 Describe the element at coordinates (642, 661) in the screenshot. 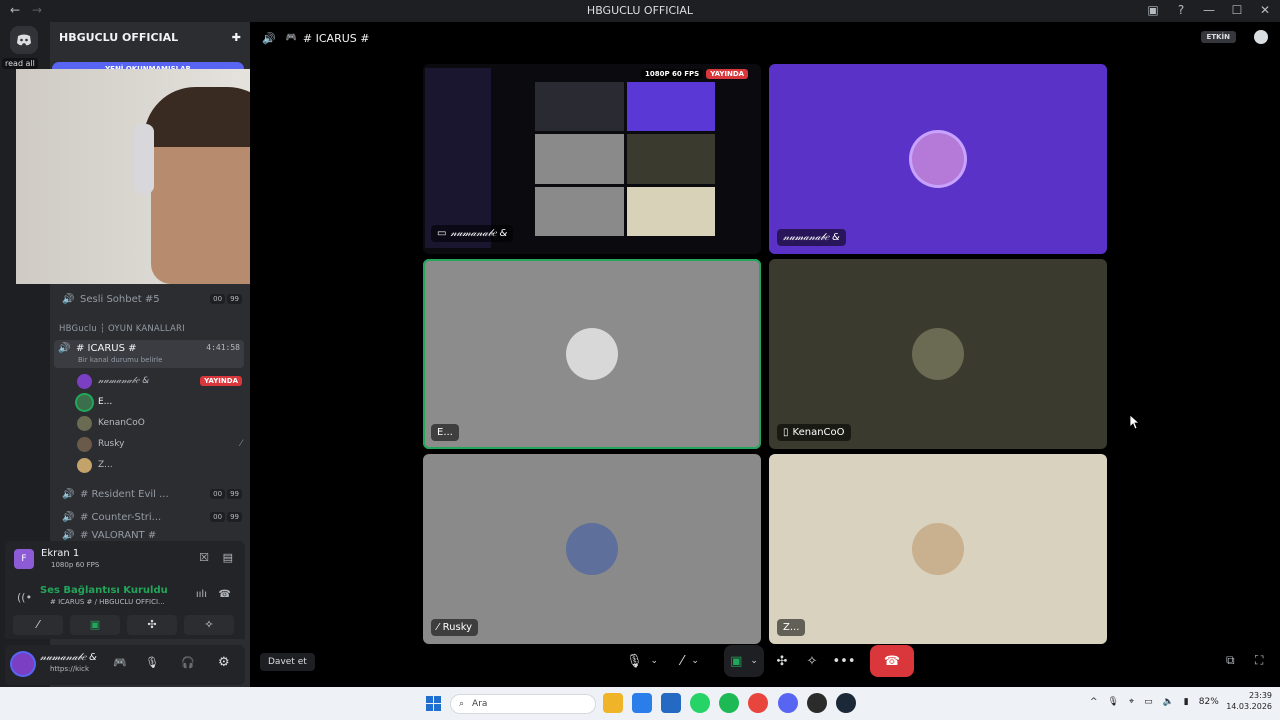

I see `mic-button: 🎙 ⌄` at that location.